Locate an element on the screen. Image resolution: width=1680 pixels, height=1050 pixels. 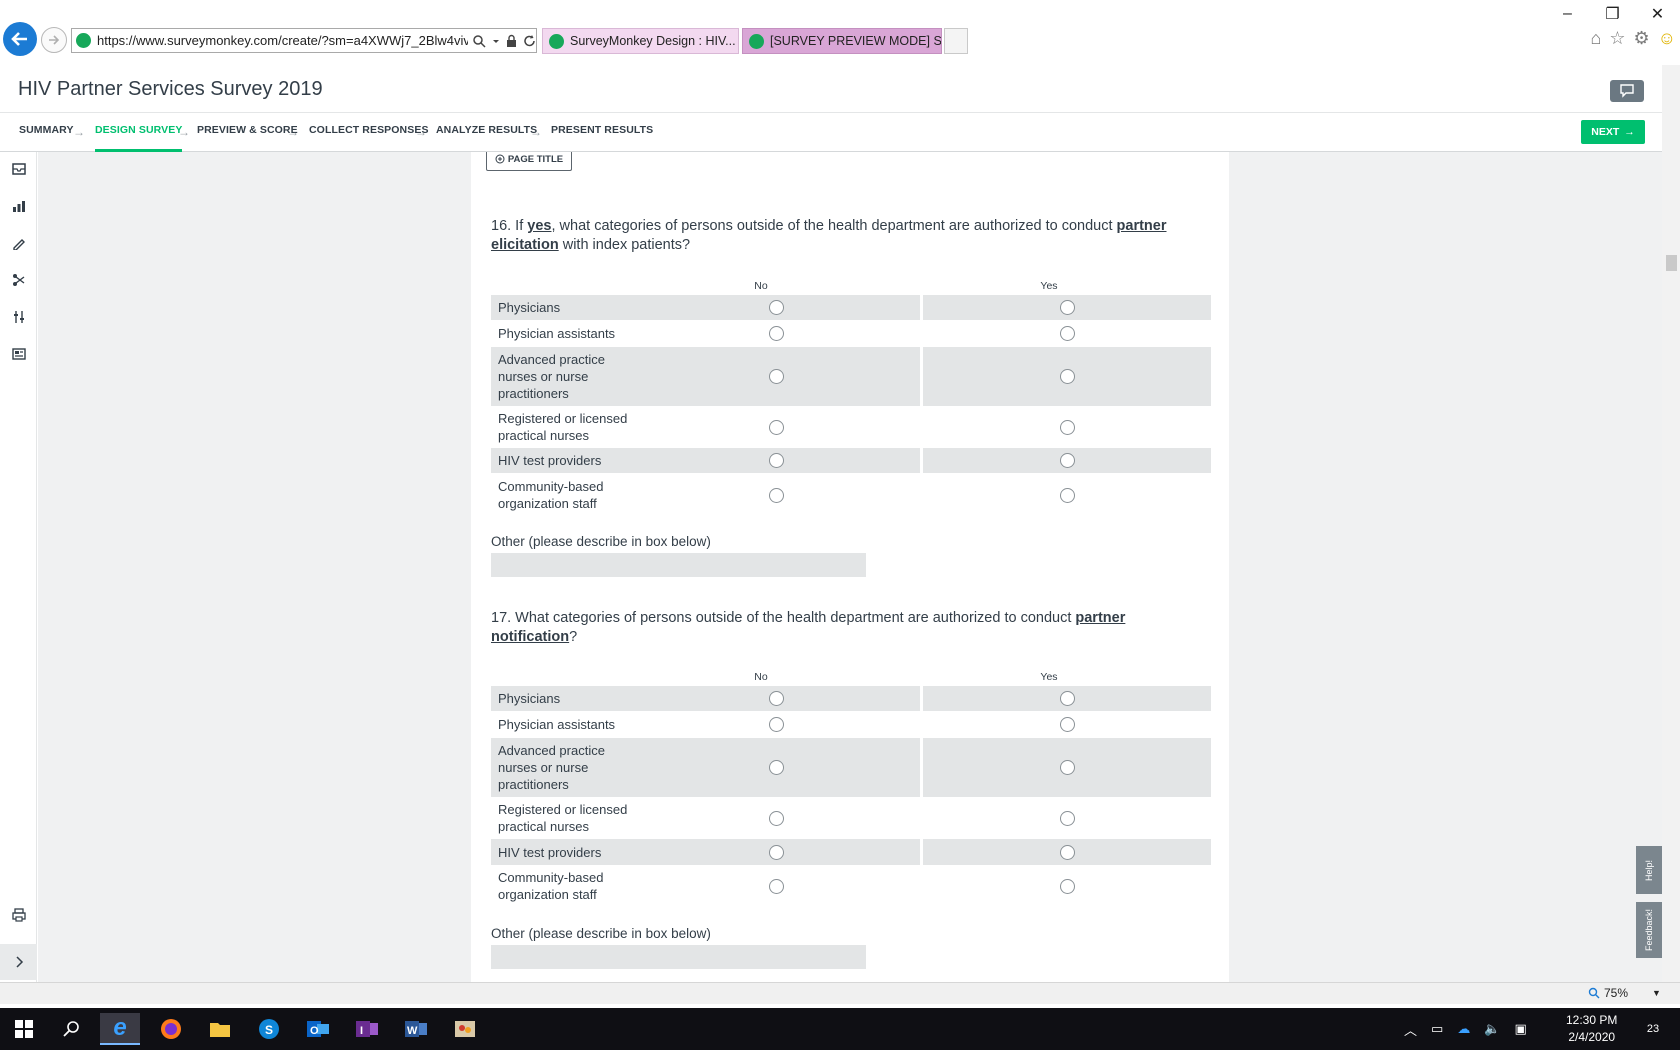
chevron-up-icon: ︿ is located at coordinates (1410, 1029).